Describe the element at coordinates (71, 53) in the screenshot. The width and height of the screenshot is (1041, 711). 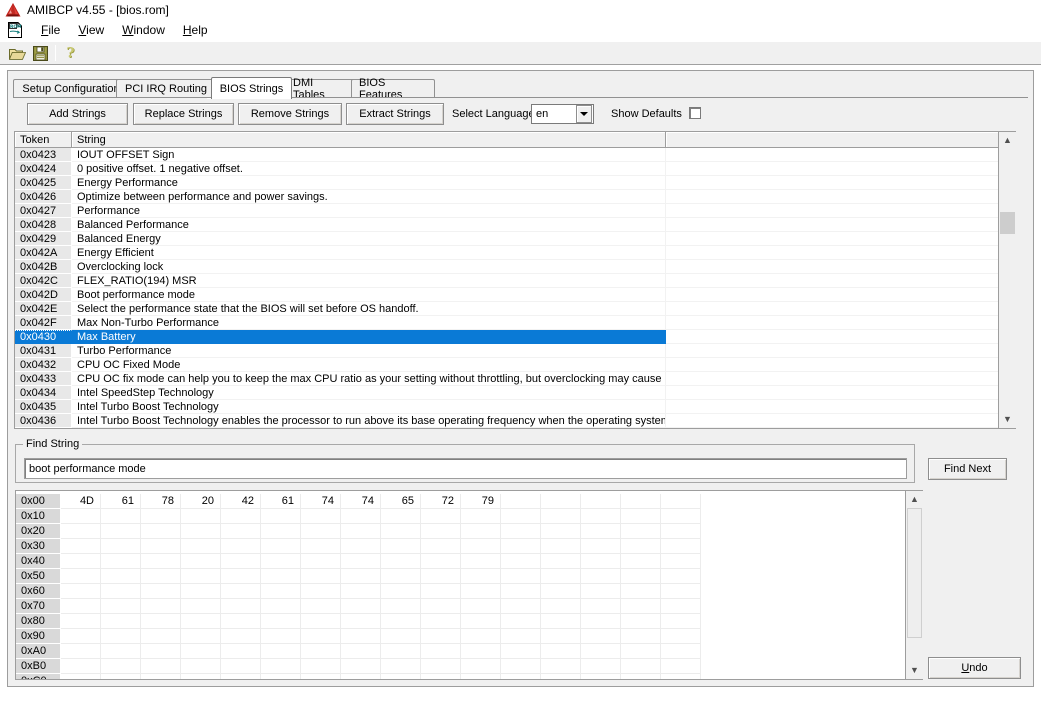
I see `help-button: ? ?` at that location.